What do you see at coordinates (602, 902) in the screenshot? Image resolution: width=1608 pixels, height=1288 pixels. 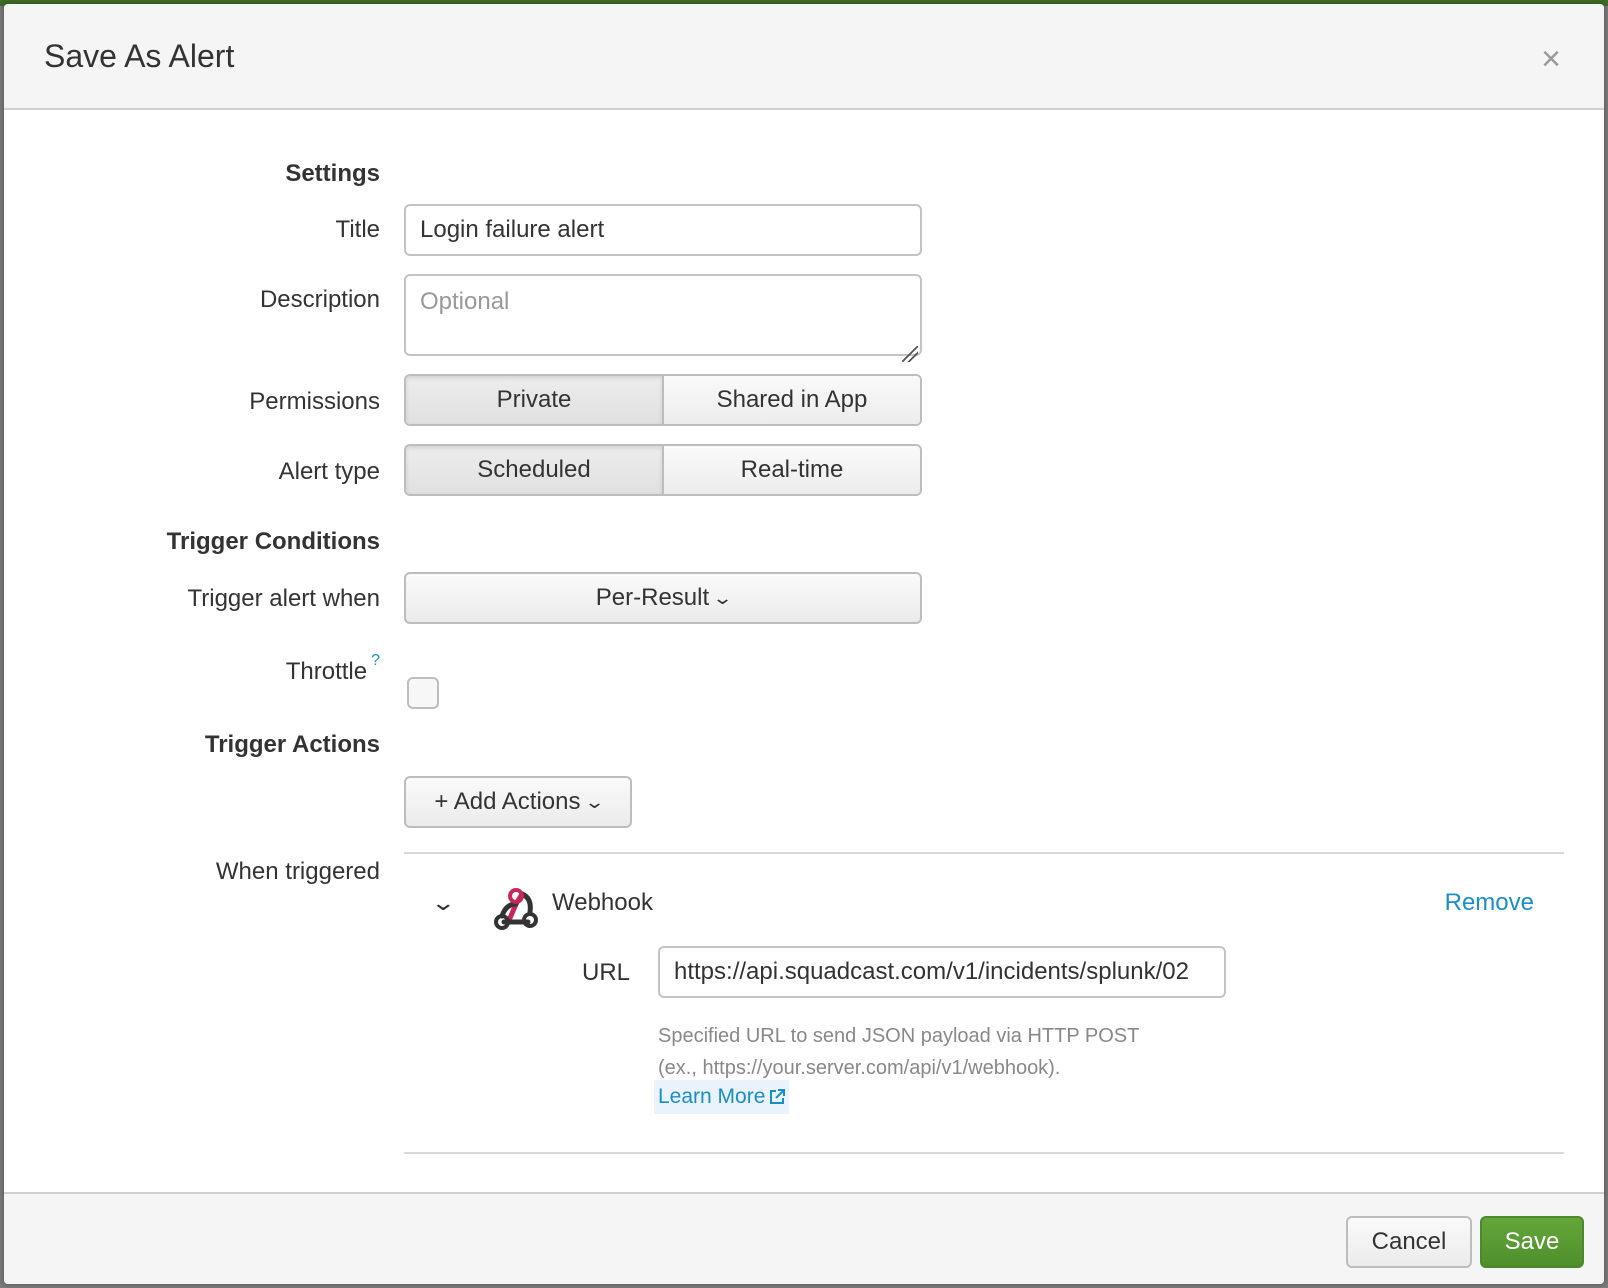 I see `webhook-action-name: Webhook` at bounding box center [602, 902].